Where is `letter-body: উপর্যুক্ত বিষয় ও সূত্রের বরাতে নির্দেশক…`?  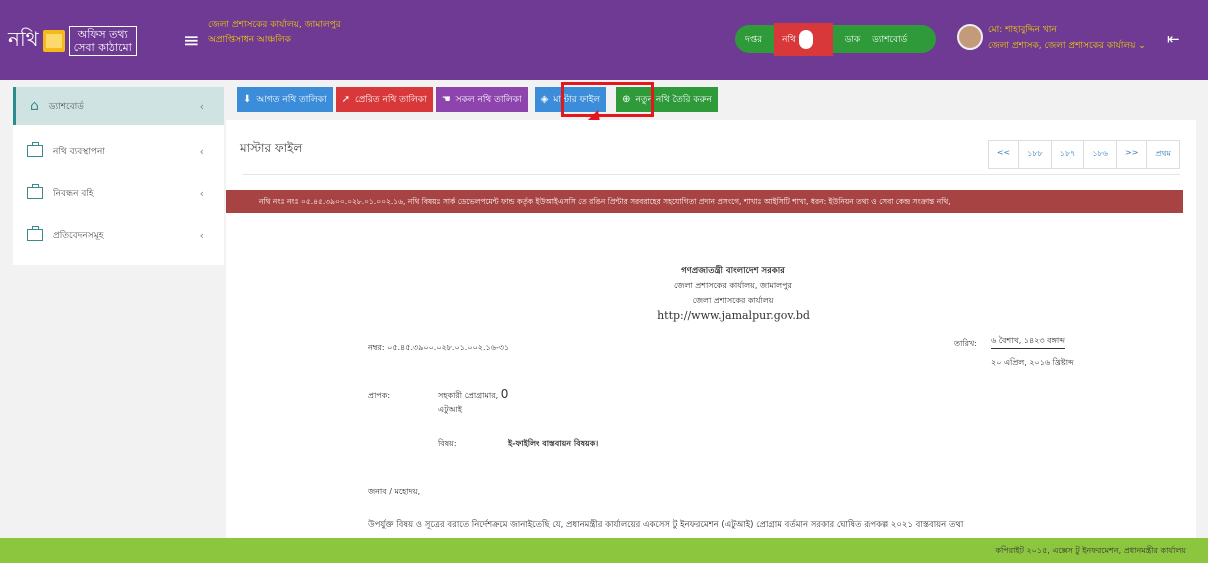 letter-body: উপর্যুক্ত বিষয় ও সূত্রের বরাতে নির্দেশক… is located at coordinates (666, 525).